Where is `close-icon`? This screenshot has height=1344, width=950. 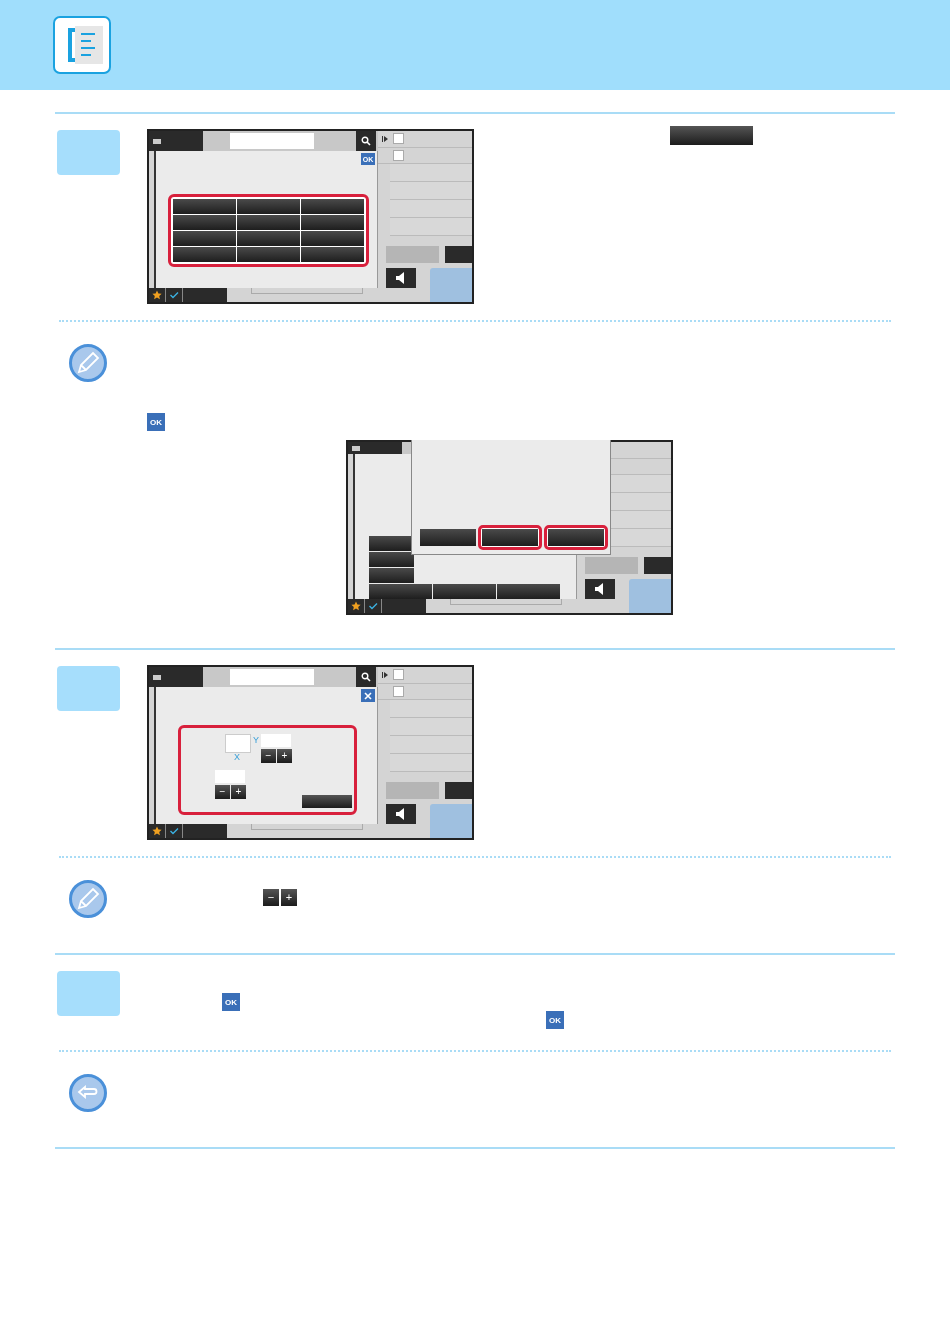 close-icon is located at coordinates (368, 695).